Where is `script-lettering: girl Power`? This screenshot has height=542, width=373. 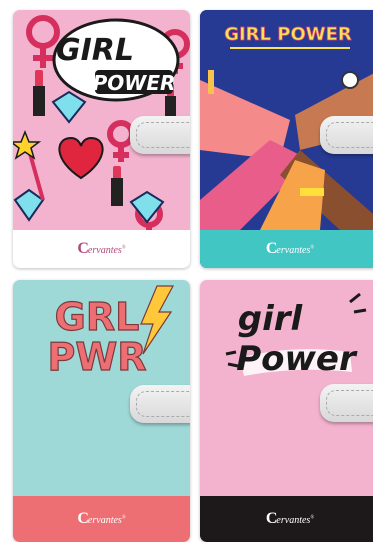
script-lettering: girl Power is located at coordinates (296, 335).